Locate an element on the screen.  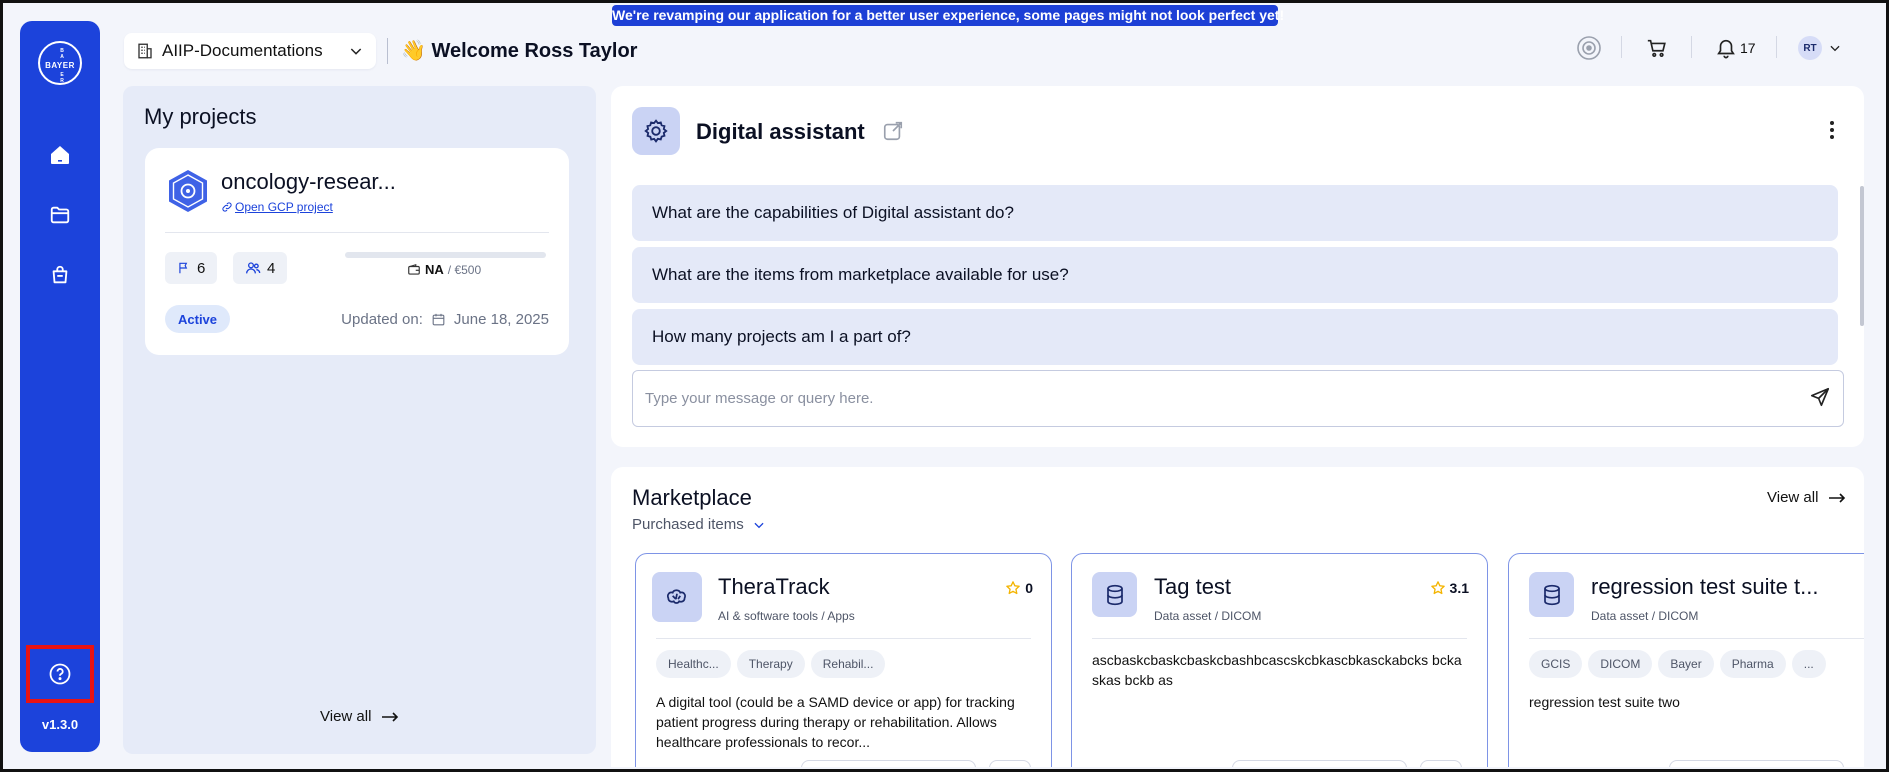
logo-vertical-text: BAER is located at coordinates (62, 66).